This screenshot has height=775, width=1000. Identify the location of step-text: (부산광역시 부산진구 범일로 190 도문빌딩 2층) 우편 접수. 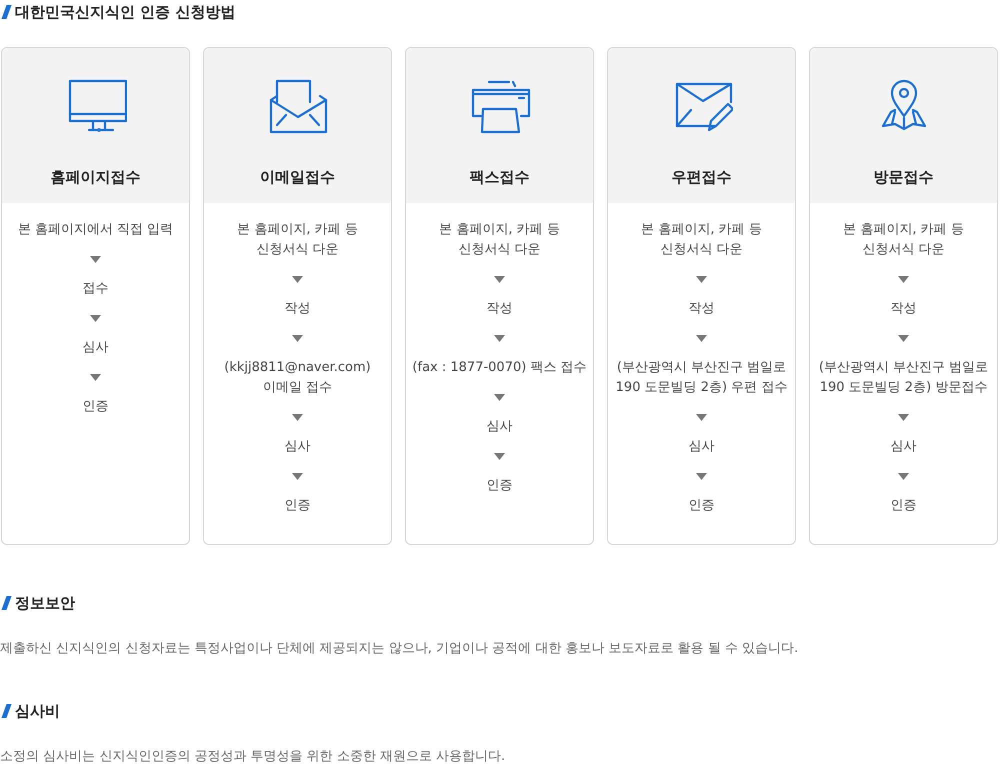
(702, 378).